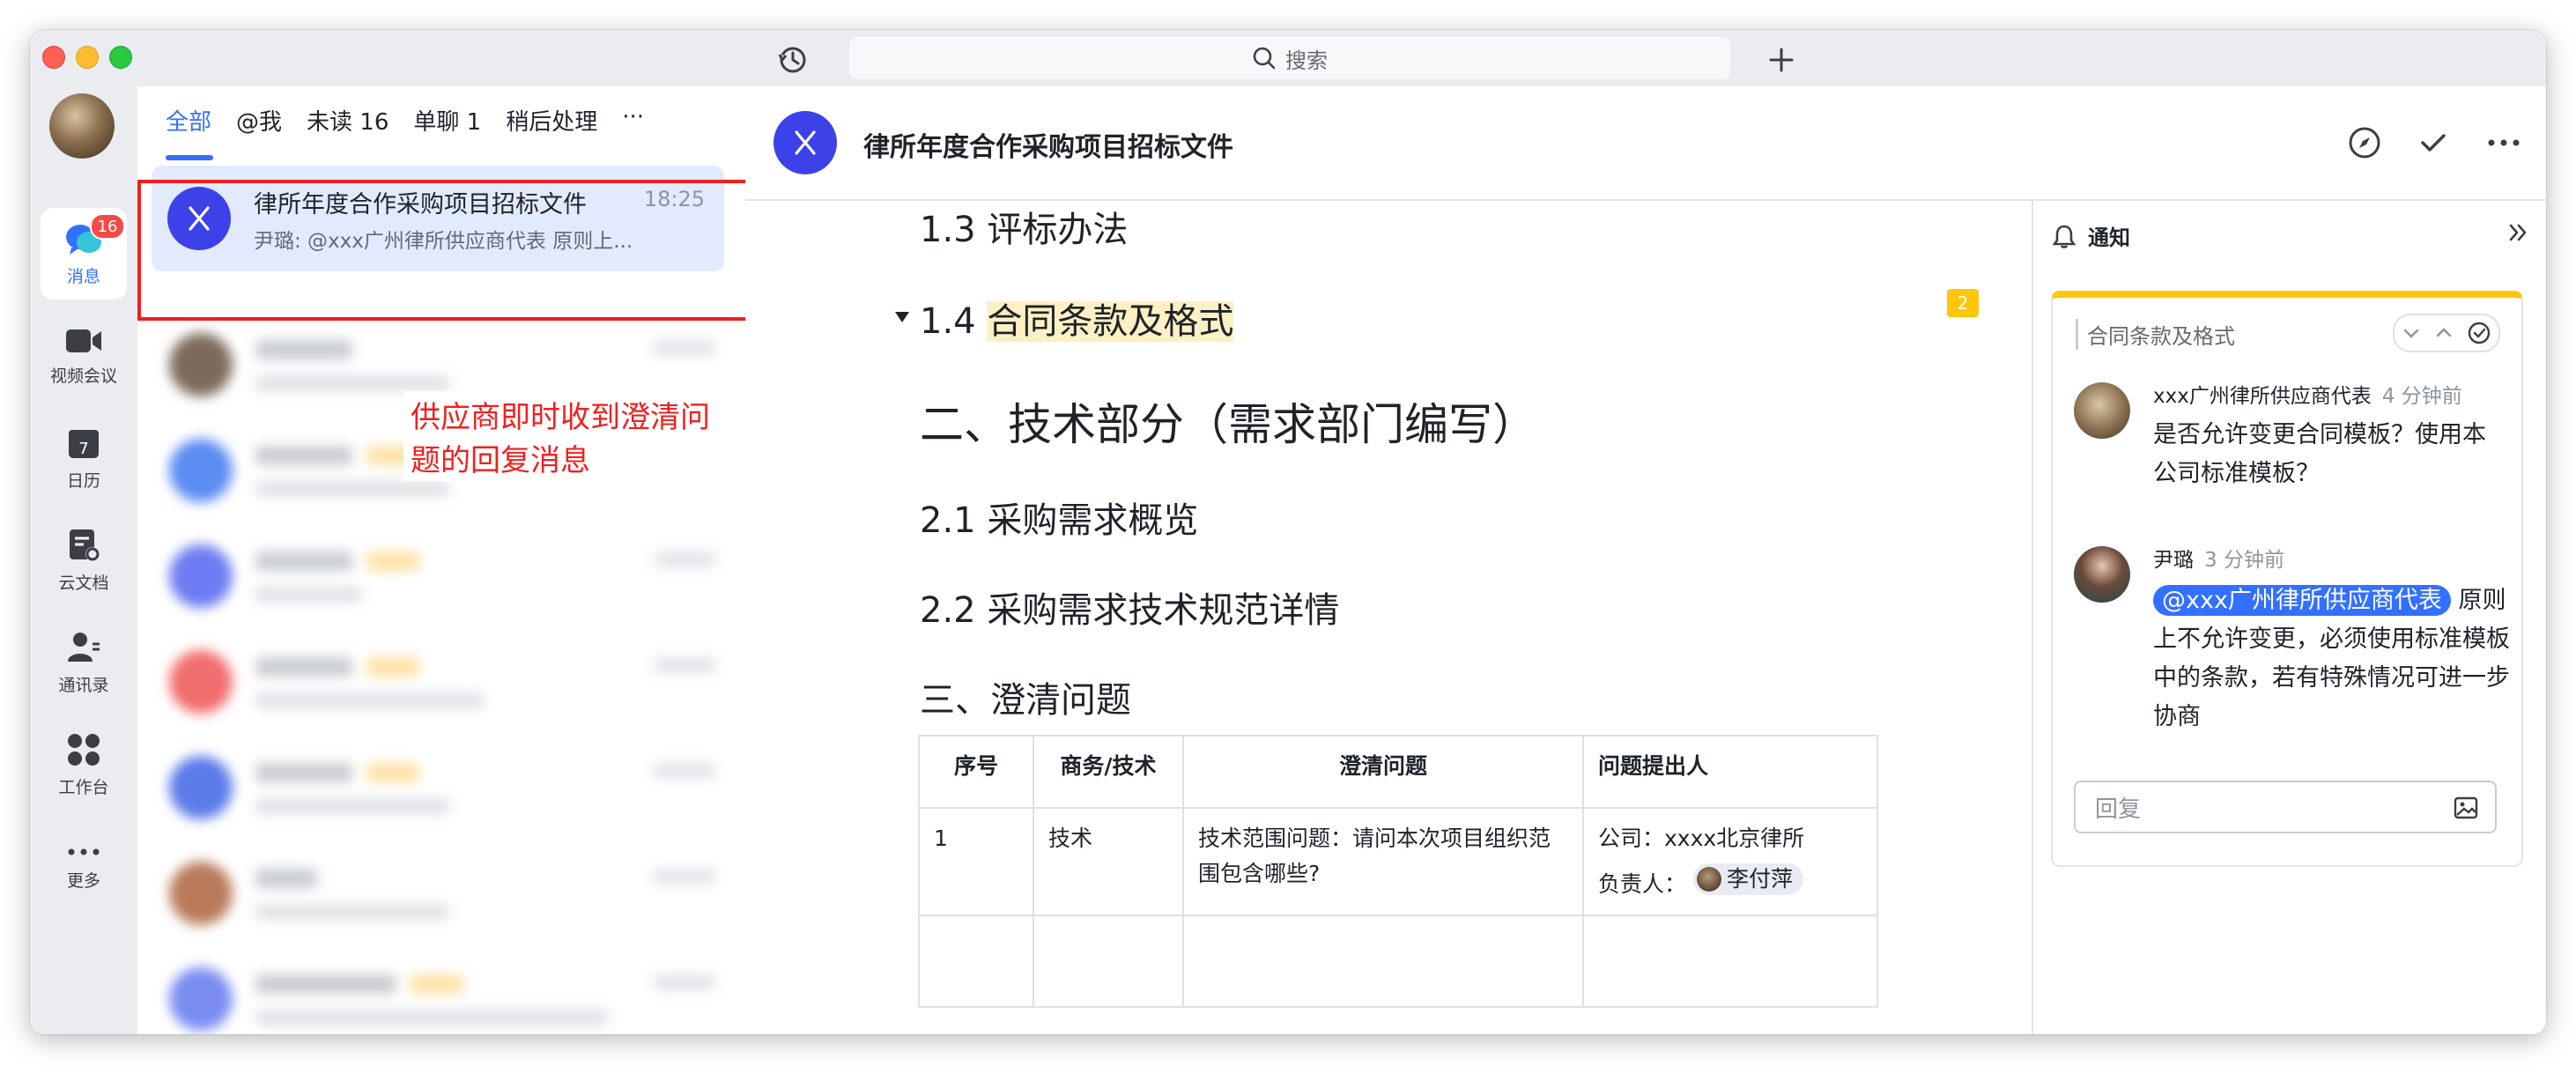 The height and width of the screenshot is (1066, 2576). What do you see at coordinates (83, 449) in the screenshot?
I see `svg-text: 7` at bounding box center [83, 449].